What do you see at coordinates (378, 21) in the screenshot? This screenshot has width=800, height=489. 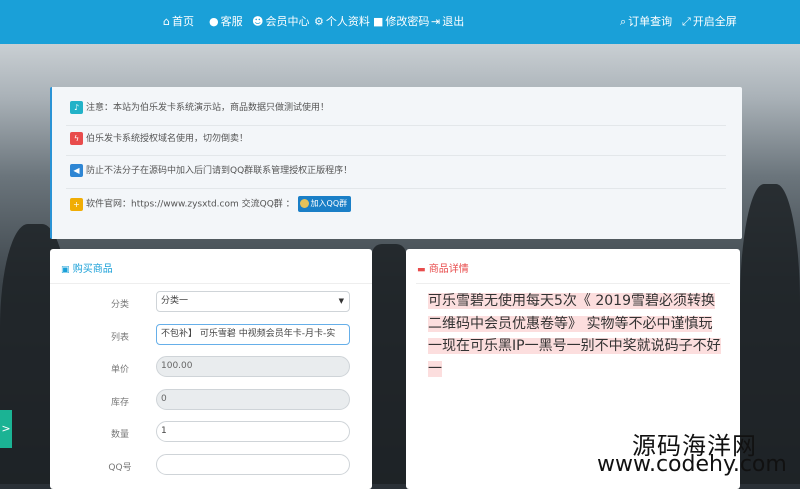 I see `lock-icon: ■` at bounding box center [378, 21].